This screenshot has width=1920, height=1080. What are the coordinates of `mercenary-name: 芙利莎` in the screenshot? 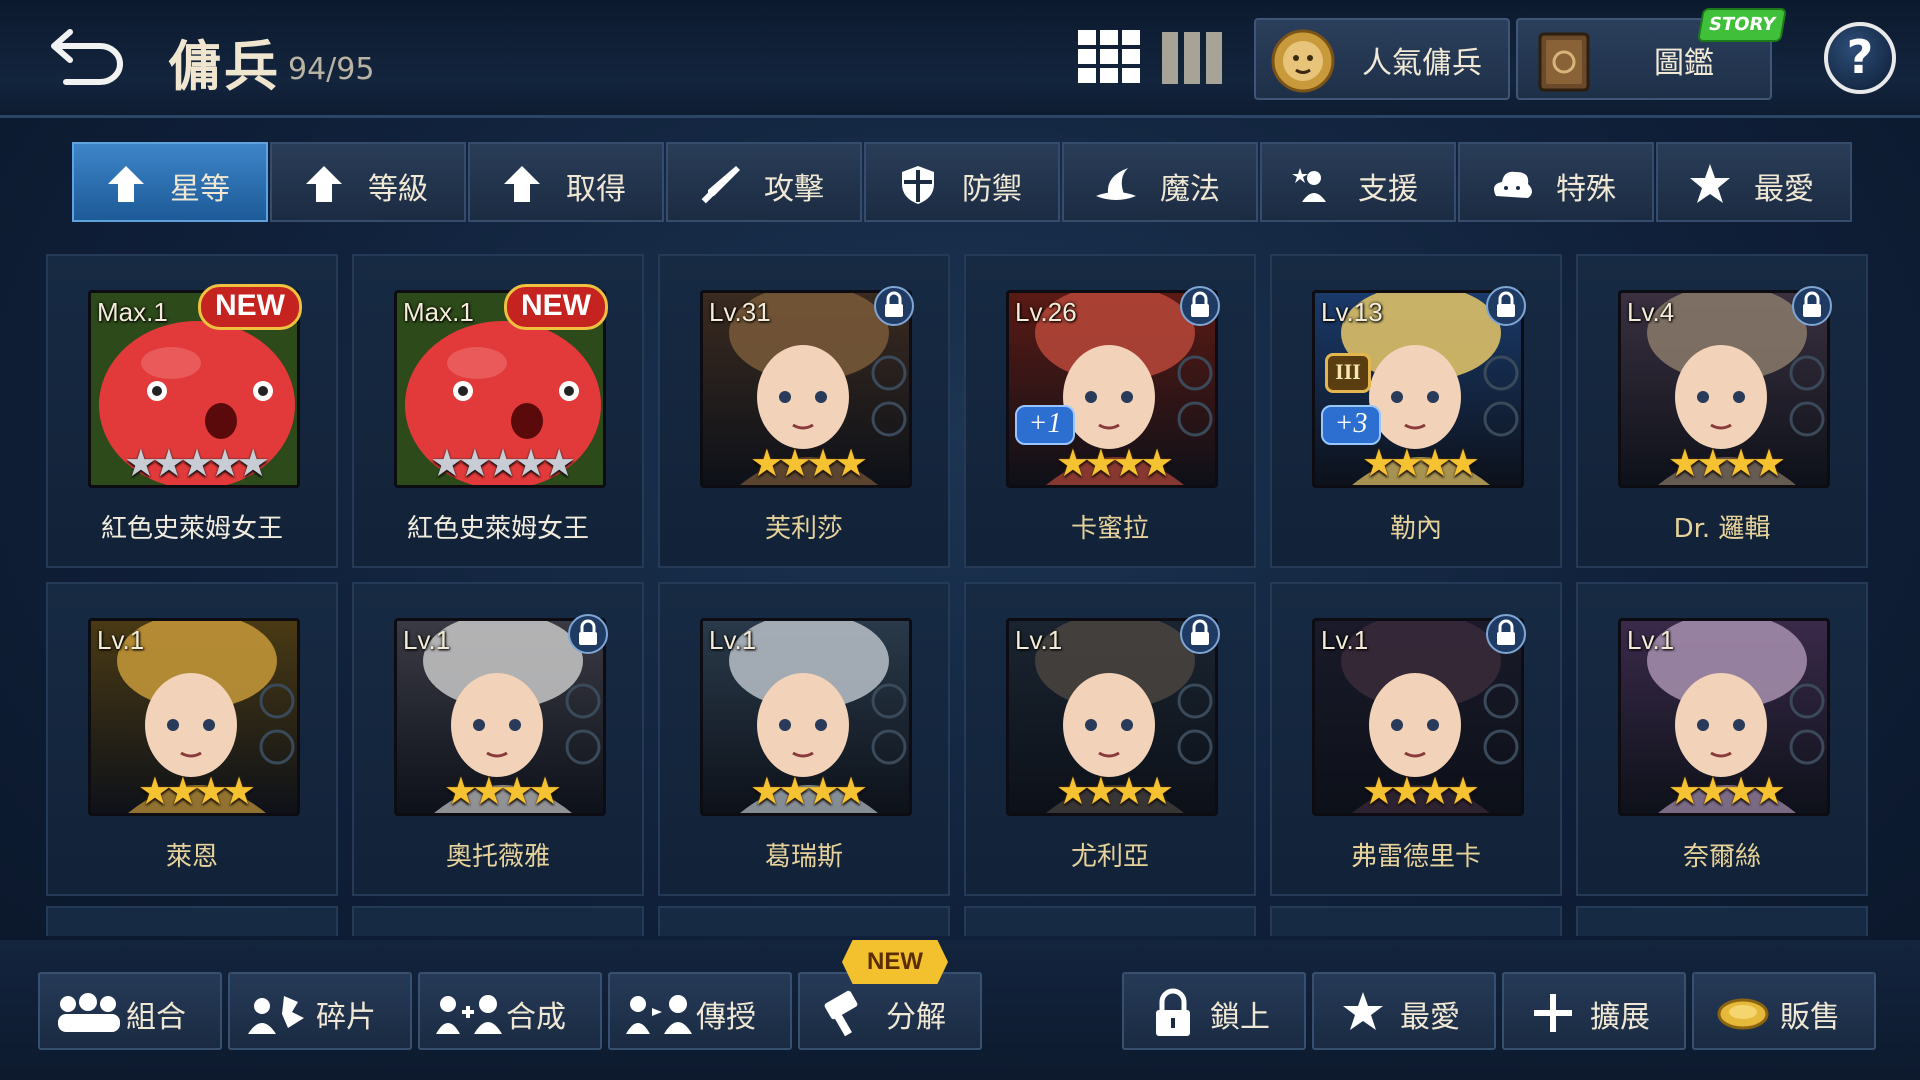 It's located at (803, 529).